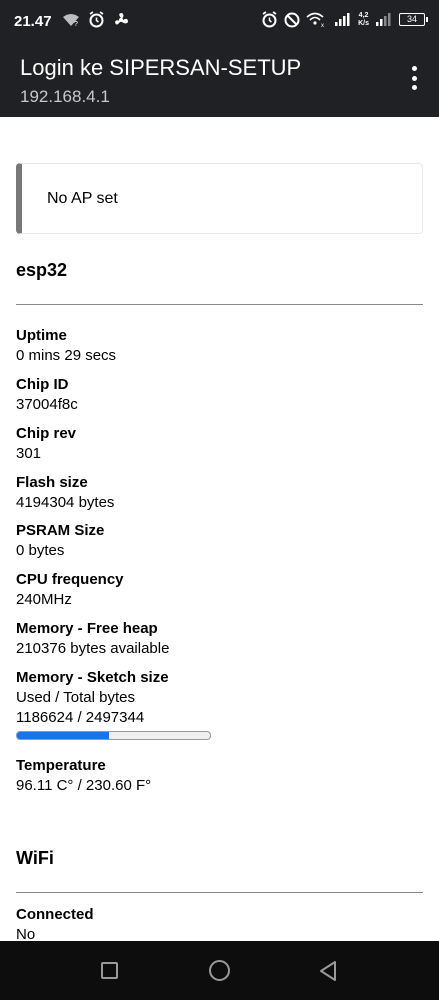 Image resolution: width=439 pixels, height=1000 pixels. Describe the element at coordinates (42, 270) in the screenshot. I see `section-title-esp32: esp32` at that location.